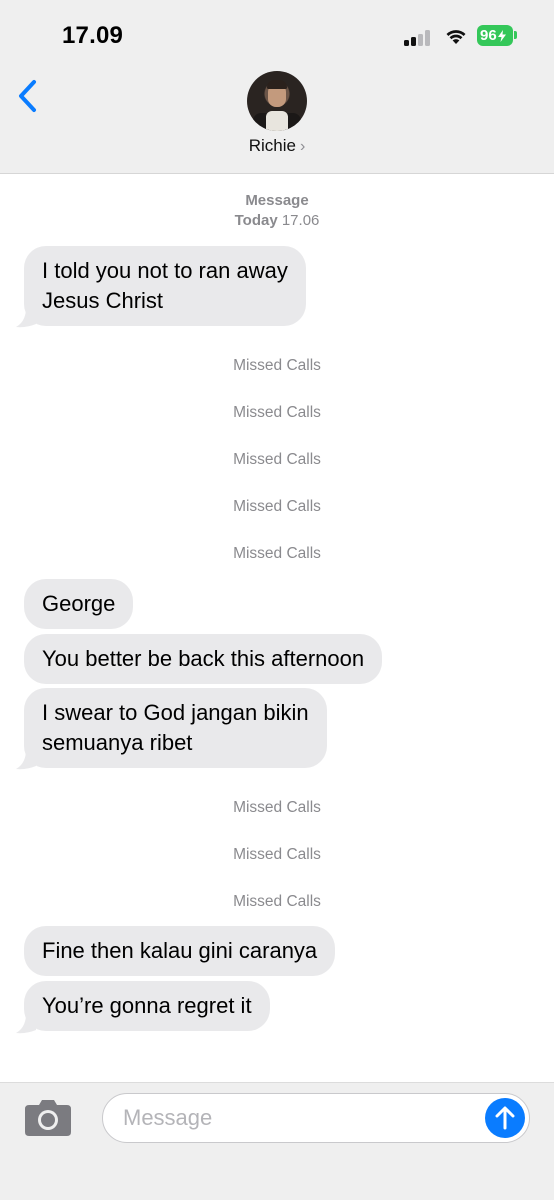 This screenshot has height=1200, width=554. I want to click on service-label: Message, so click(277, 200).